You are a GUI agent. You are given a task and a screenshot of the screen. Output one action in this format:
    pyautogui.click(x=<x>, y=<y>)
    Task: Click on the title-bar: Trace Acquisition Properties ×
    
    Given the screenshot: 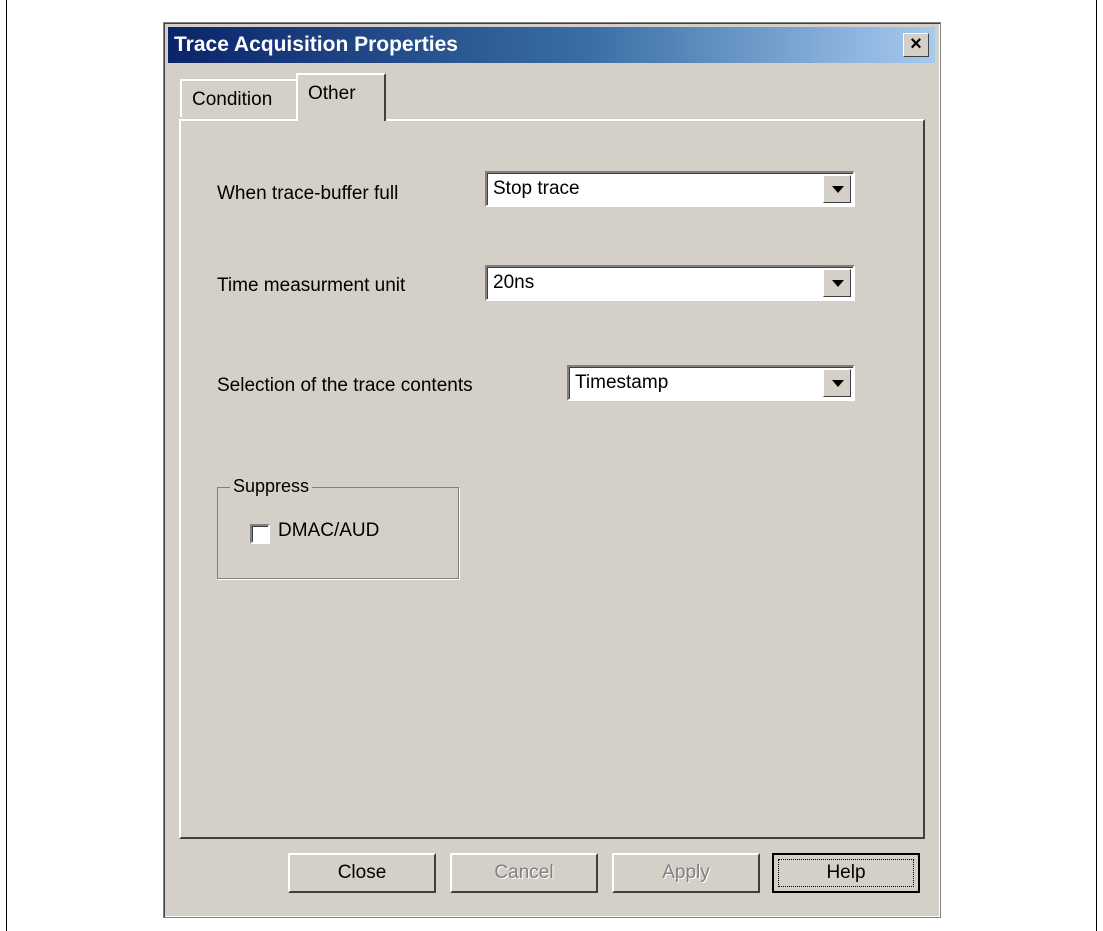 What is the action you would take?
    pyautogui.click(x=551, y=45)
    